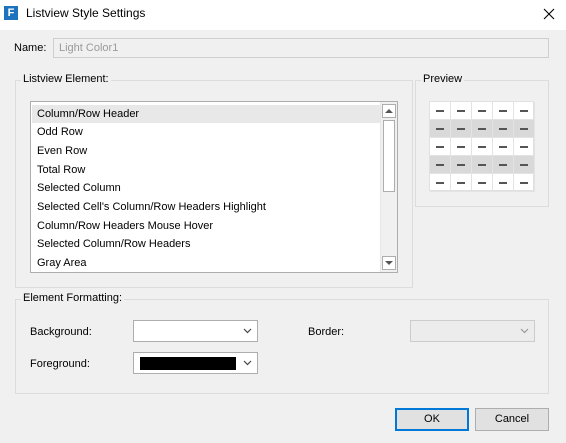  I want to click on name-label: Name:, so click(30, 48).